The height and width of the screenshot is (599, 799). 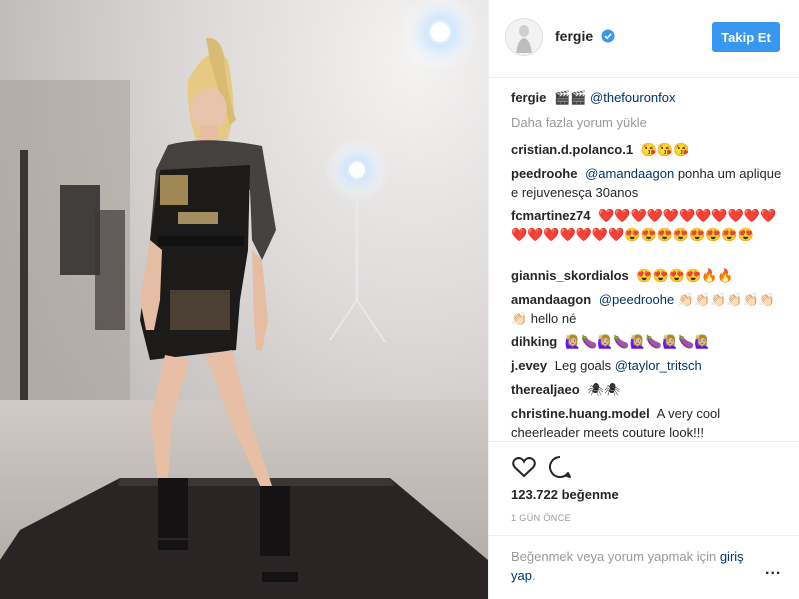 I want to click on comment-username: fcmartinez74, so click(x=550, y=215).